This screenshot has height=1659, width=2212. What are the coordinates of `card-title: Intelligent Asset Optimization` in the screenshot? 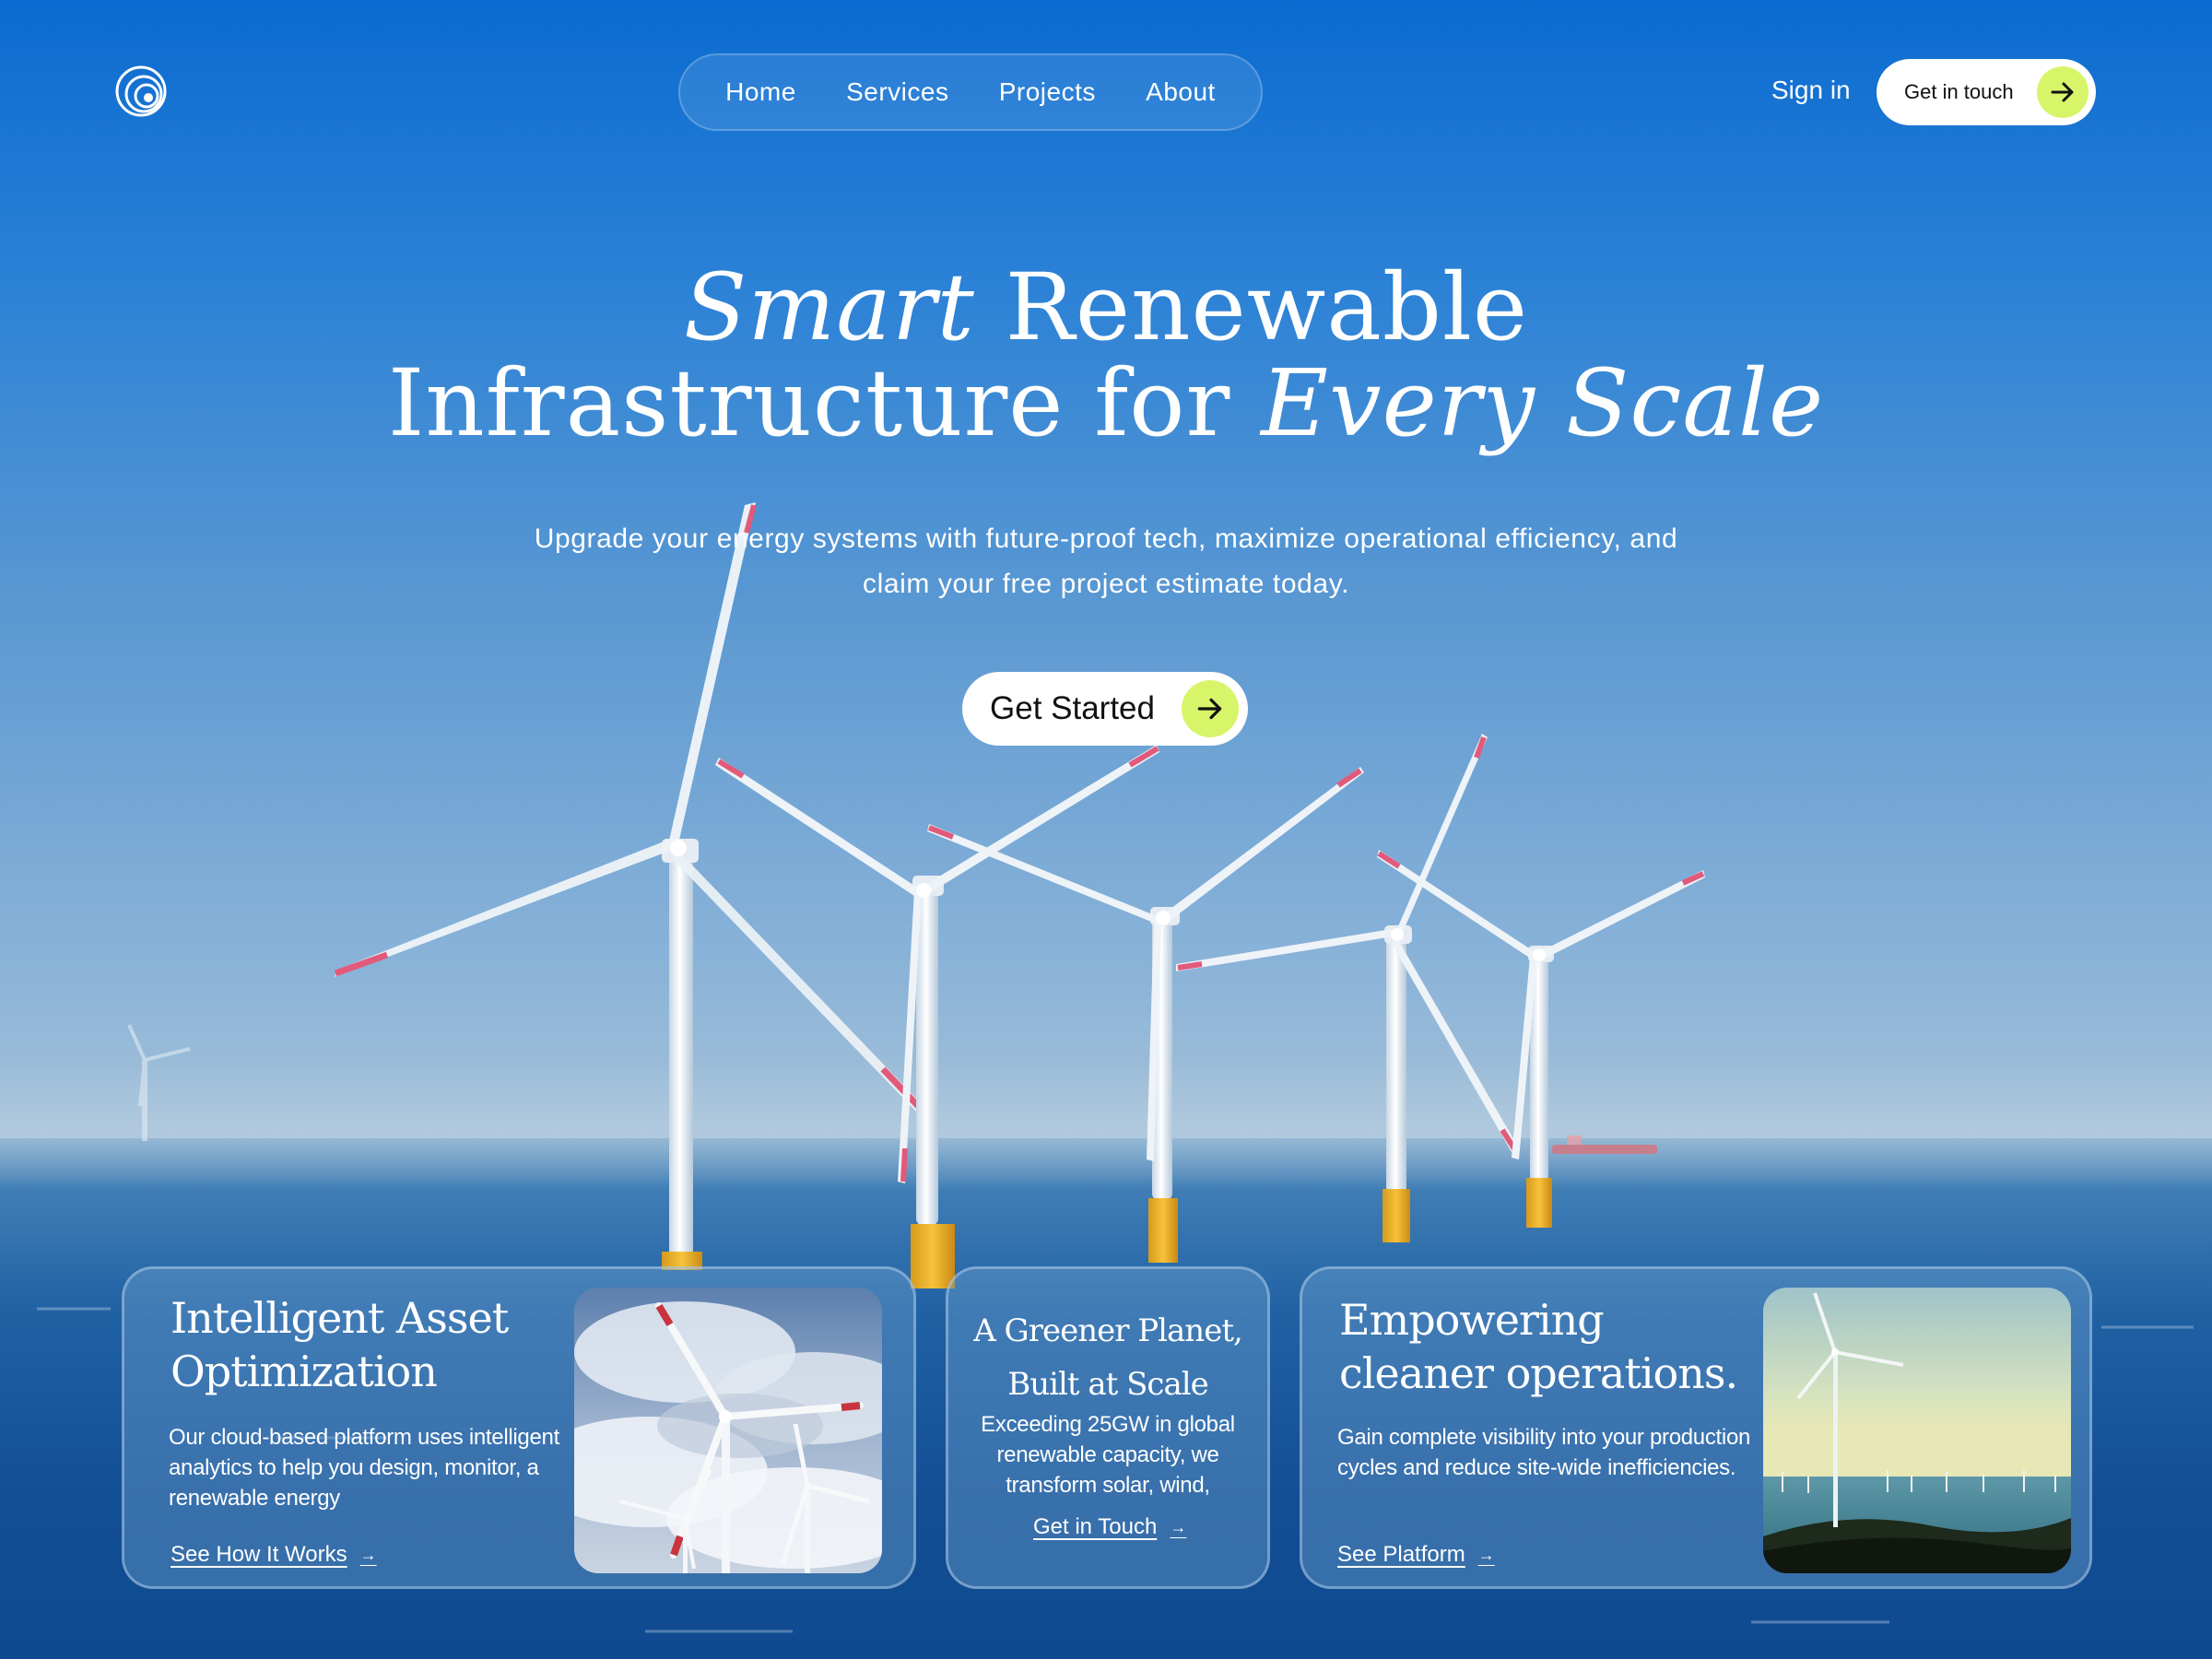 It's located at (340, 1344).